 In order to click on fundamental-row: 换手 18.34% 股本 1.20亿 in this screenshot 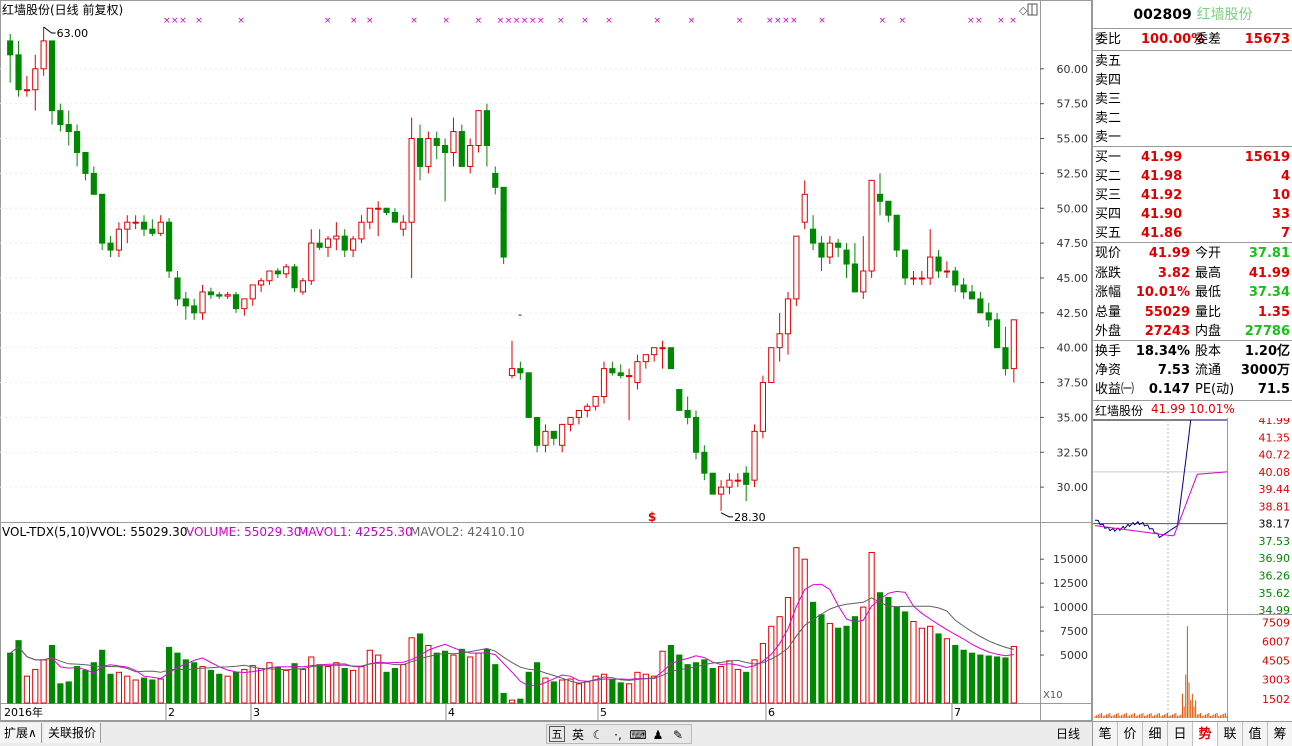, I will do `click(1192, 352)`.